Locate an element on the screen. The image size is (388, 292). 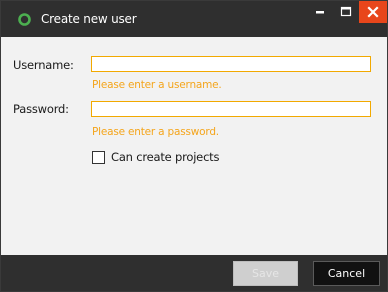
close-icon is located at coordinates (373, 12).